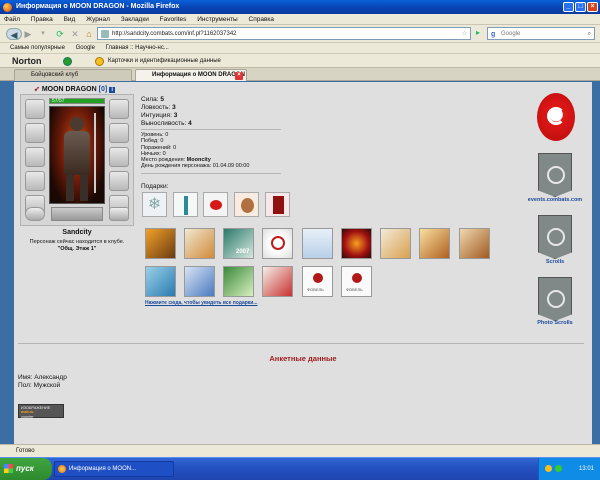  What do you see at coordinates (42, 377) in the screenshot?
I see `profile-name: Имя: Александр` at bounding box center [42, 377].